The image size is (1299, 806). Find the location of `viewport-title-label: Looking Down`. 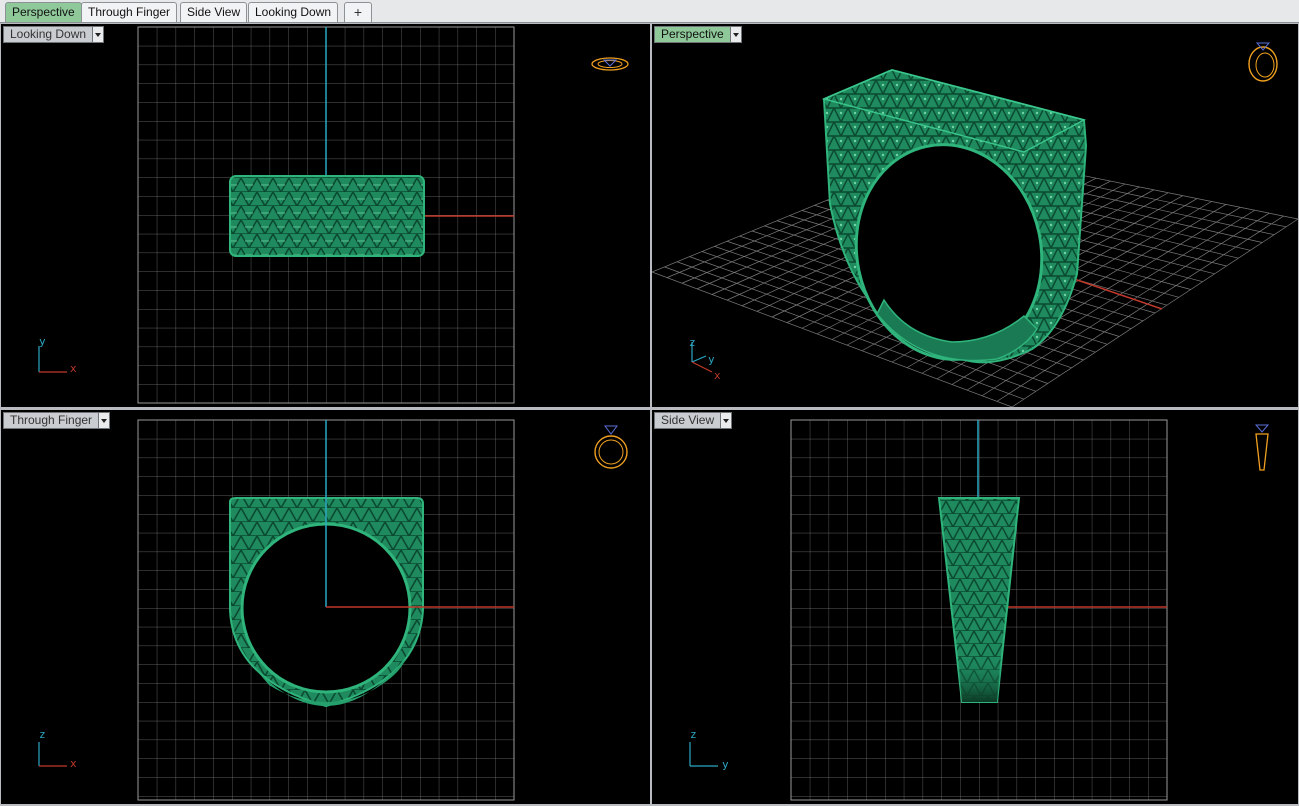

viewport-title-label: Looking Down is located at coordinates (48, 34).